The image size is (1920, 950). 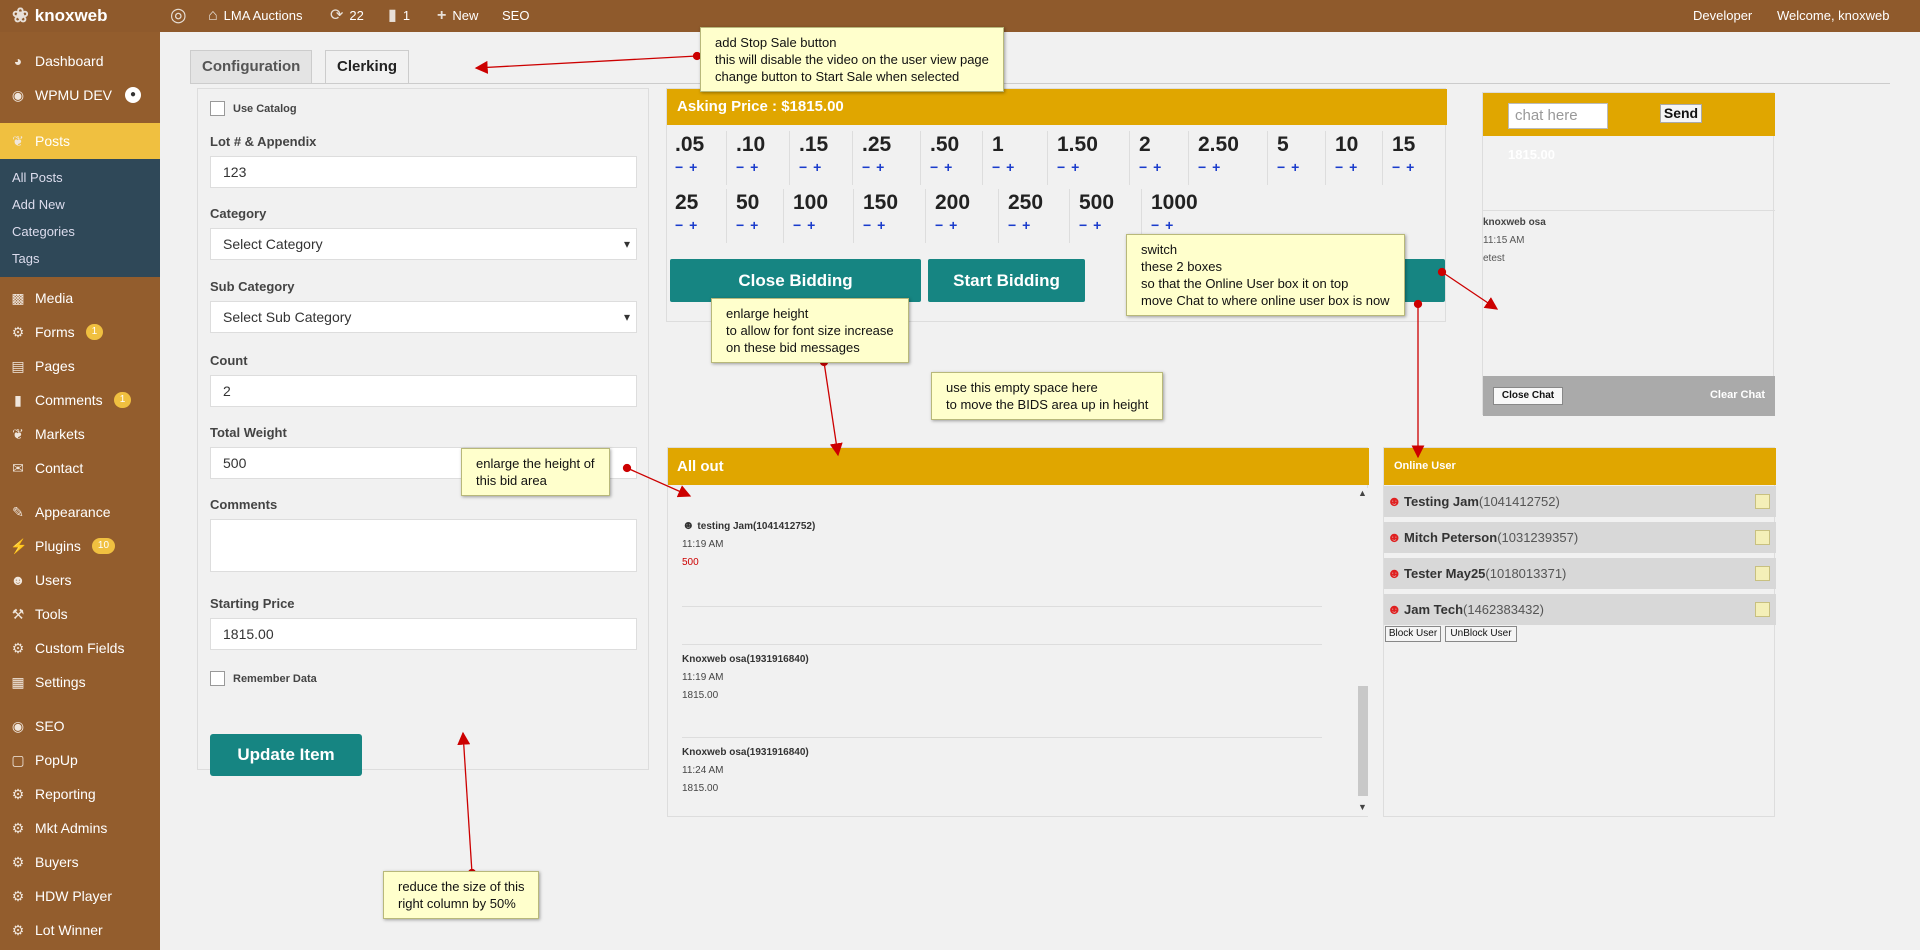 What do you see at coordinates (423, 172) in the screenshot?
I see `lot-input: 123` at bounding box center [423, 172].